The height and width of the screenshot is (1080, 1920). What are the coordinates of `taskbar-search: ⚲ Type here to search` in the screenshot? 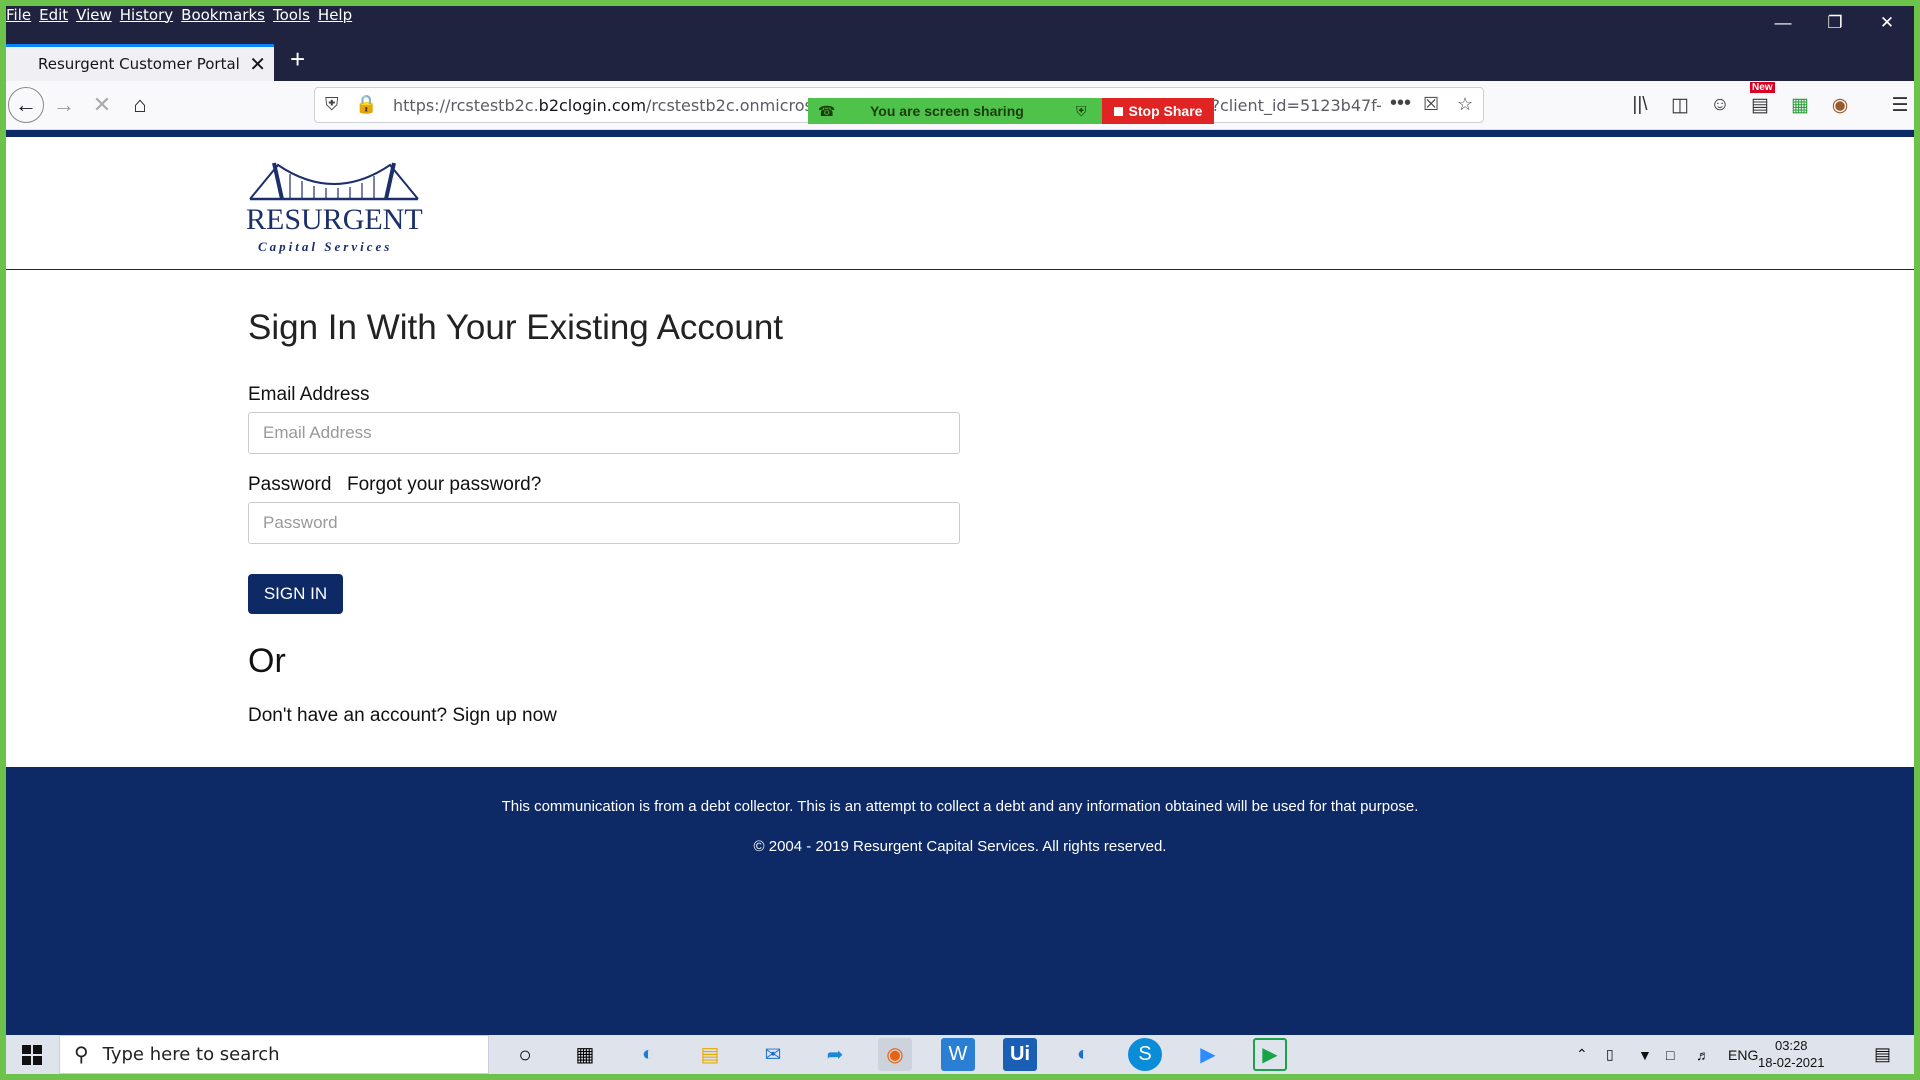 It's located at (274, 1054).